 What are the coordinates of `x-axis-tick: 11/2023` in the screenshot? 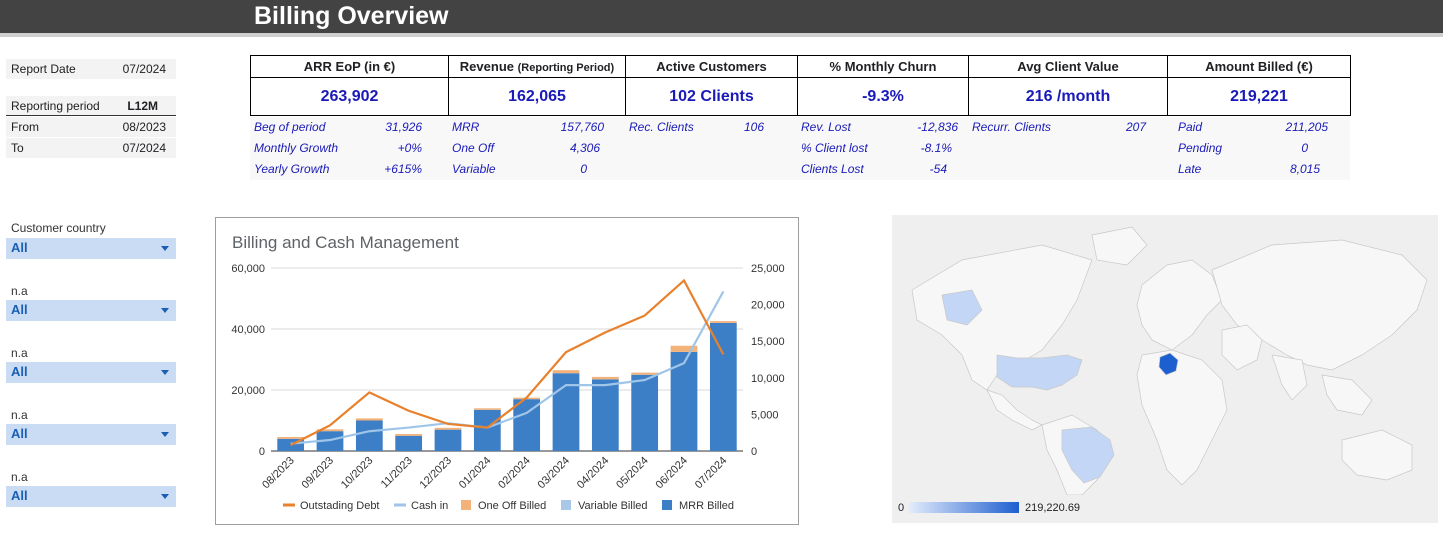 It's located at (397, 473).